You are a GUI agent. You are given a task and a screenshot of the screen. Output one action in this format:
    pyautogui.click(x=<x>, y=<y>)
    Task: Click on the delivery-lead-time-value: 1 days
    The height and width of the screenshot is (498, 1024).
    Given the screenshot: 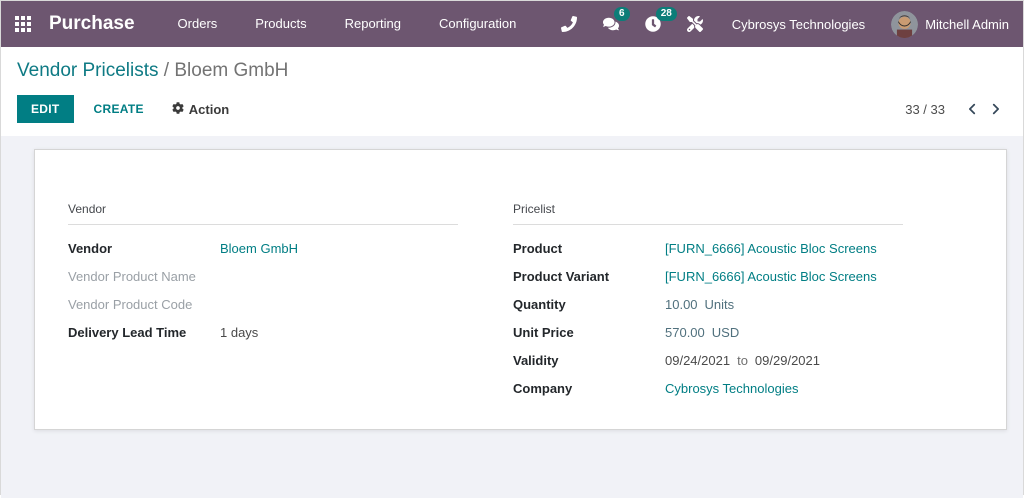 What is the action you would take?
    pyautogui.click(x=239, y=332)
    